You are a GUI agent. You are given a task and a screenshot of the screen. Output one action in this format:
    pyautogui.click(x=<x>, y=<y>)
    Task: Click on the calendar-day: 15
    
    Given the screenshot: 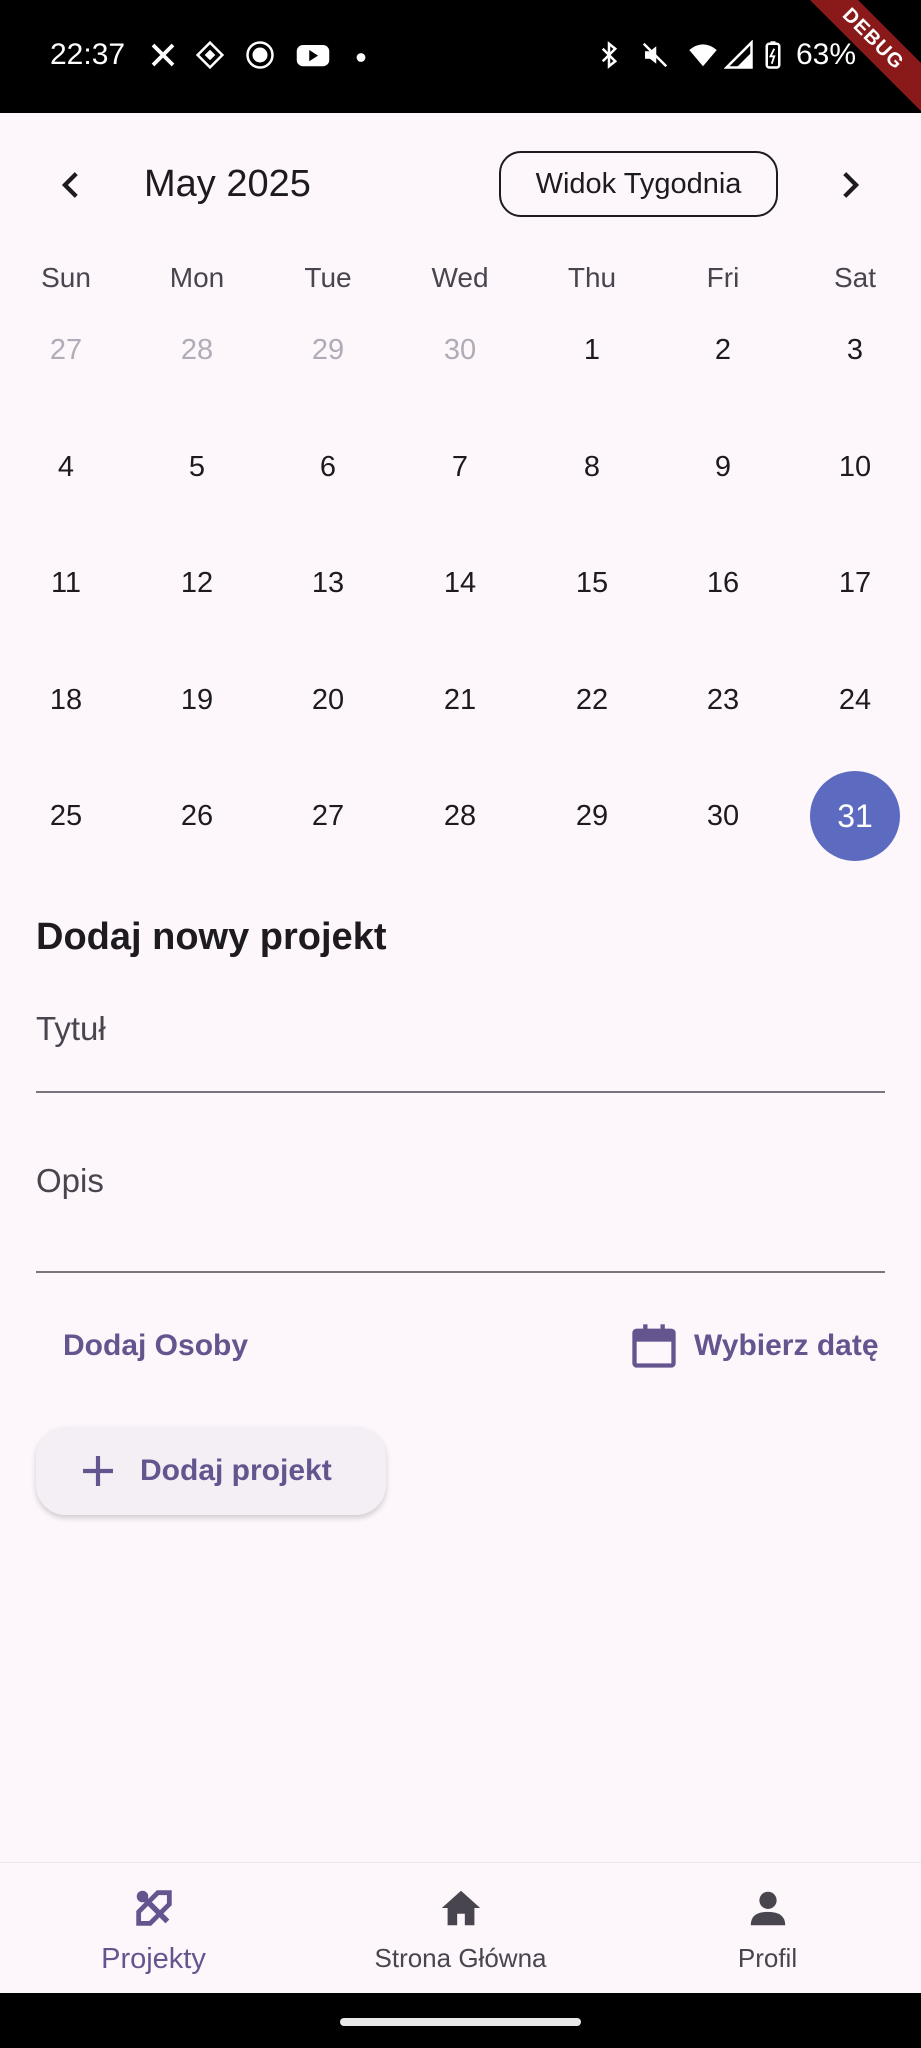 What is the action you would take?
    pyautogui.click(x=592, y=583)
    